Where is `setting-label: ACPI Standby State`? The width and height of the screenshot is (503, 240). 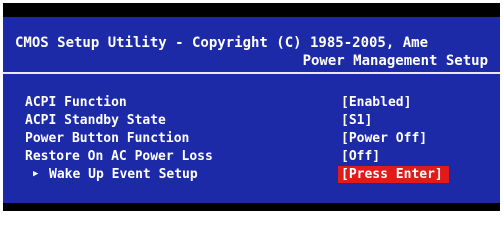 setting-label: ACPI Standby State is located at coordinates (95, 120).